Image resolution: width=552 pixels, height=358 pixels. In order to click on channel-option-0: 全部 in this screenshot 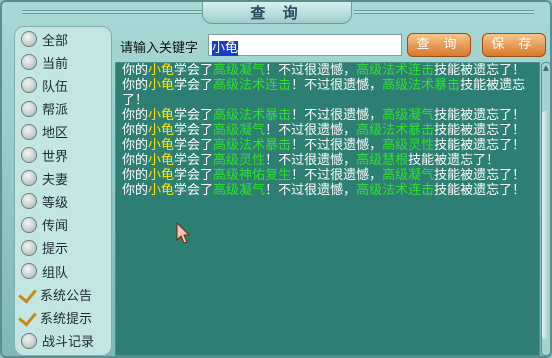, I will do `click(44, 39)`.